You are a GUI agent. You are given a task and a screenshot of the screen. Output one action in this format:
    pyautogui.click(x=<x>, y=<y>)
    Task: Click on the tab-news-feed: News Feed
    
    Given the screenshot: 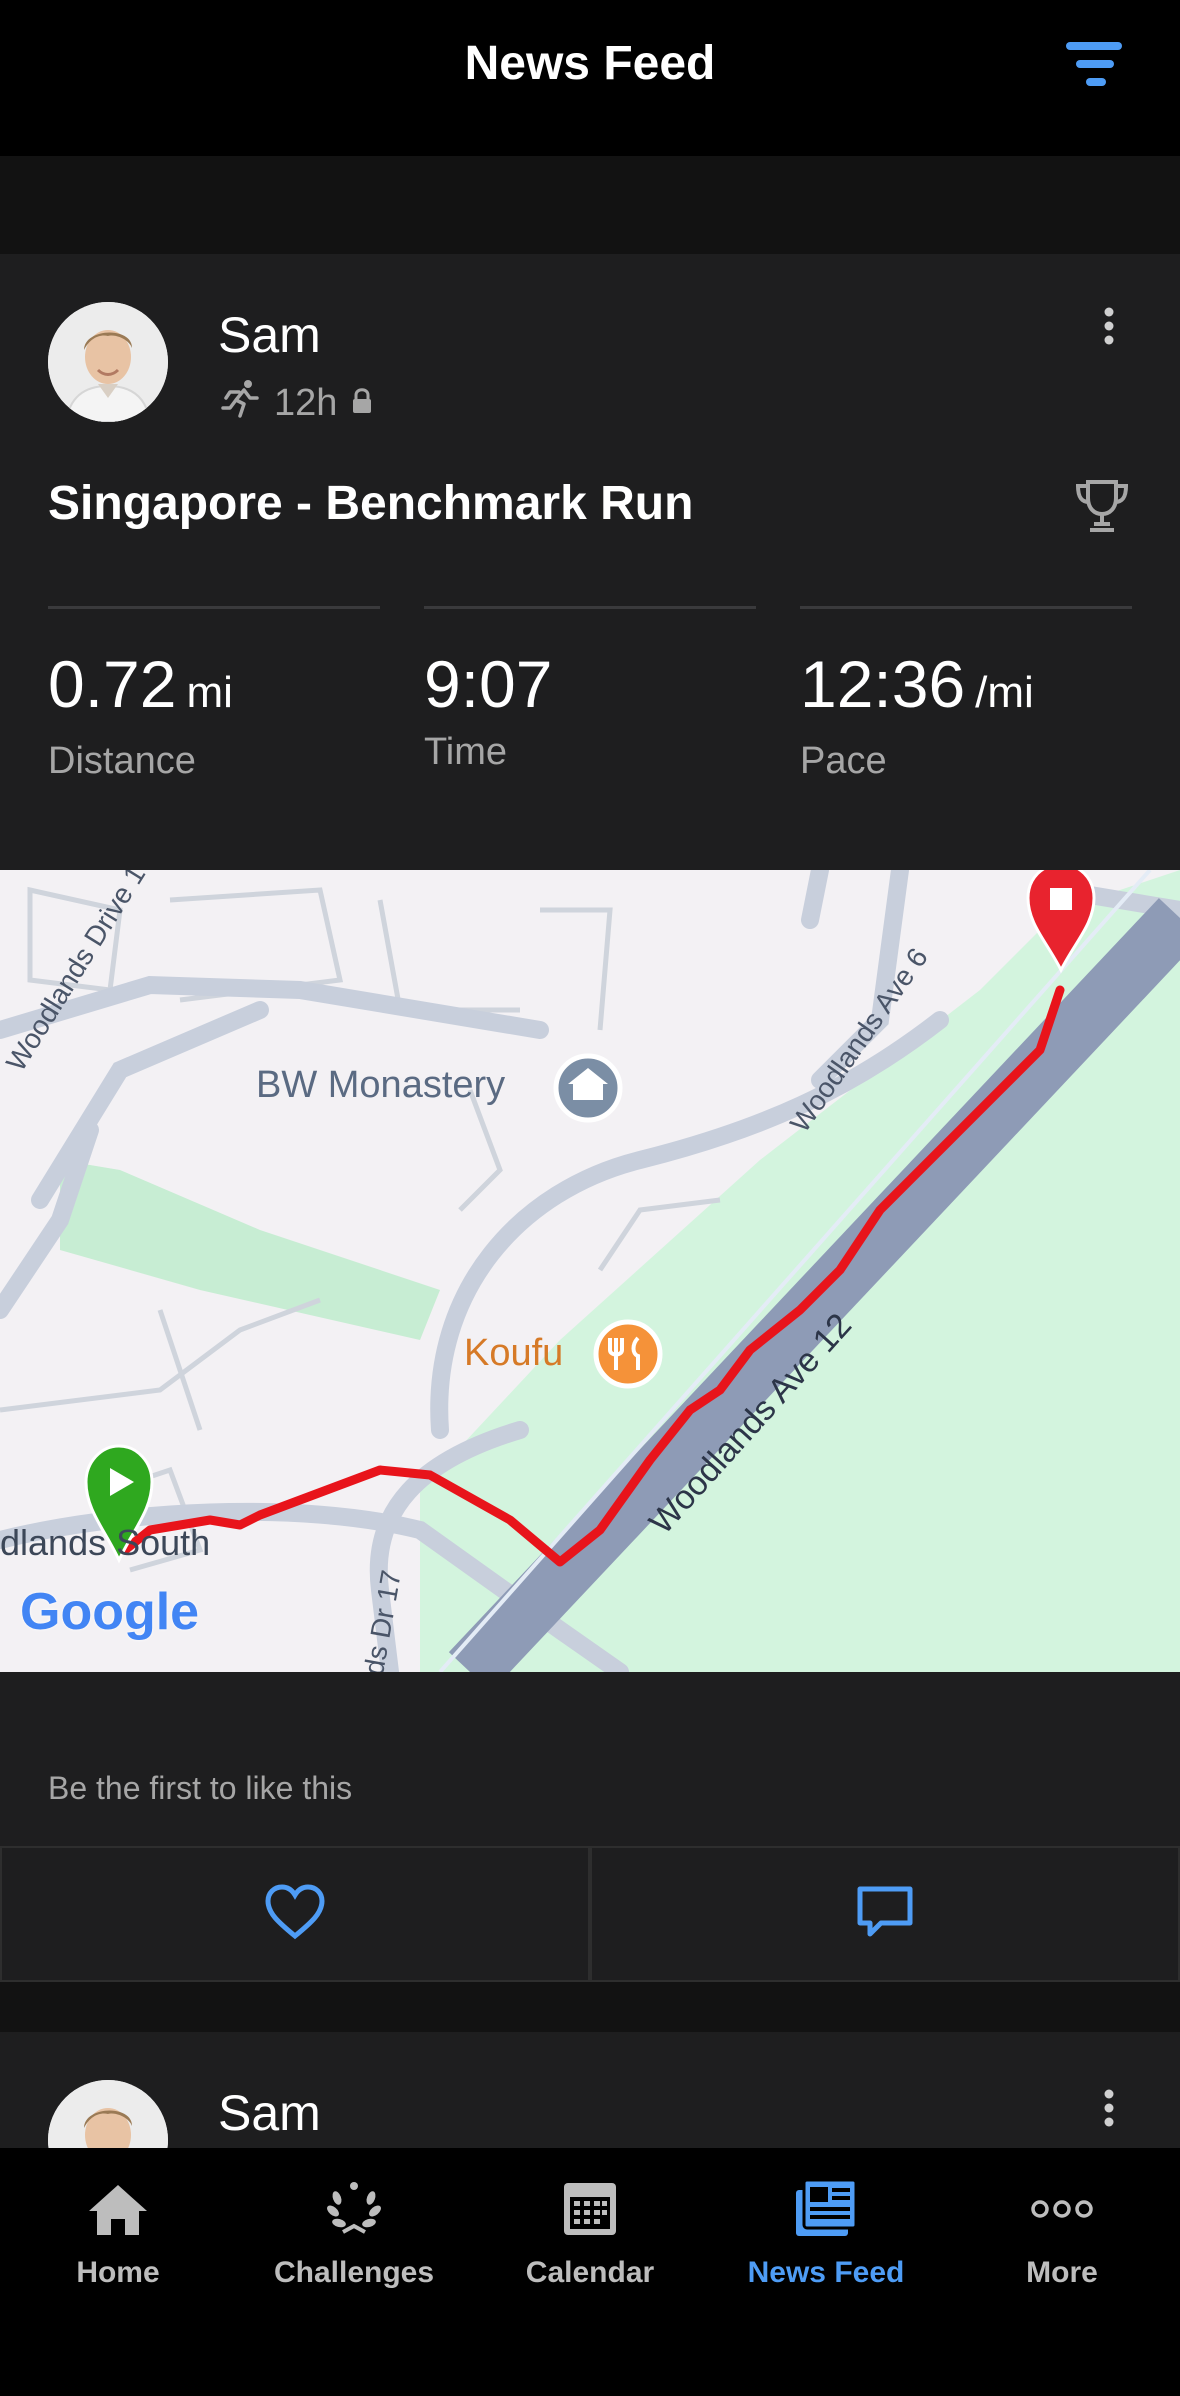 What is the action you would take?
    pyautogui.click(x=826, y=2228)
    